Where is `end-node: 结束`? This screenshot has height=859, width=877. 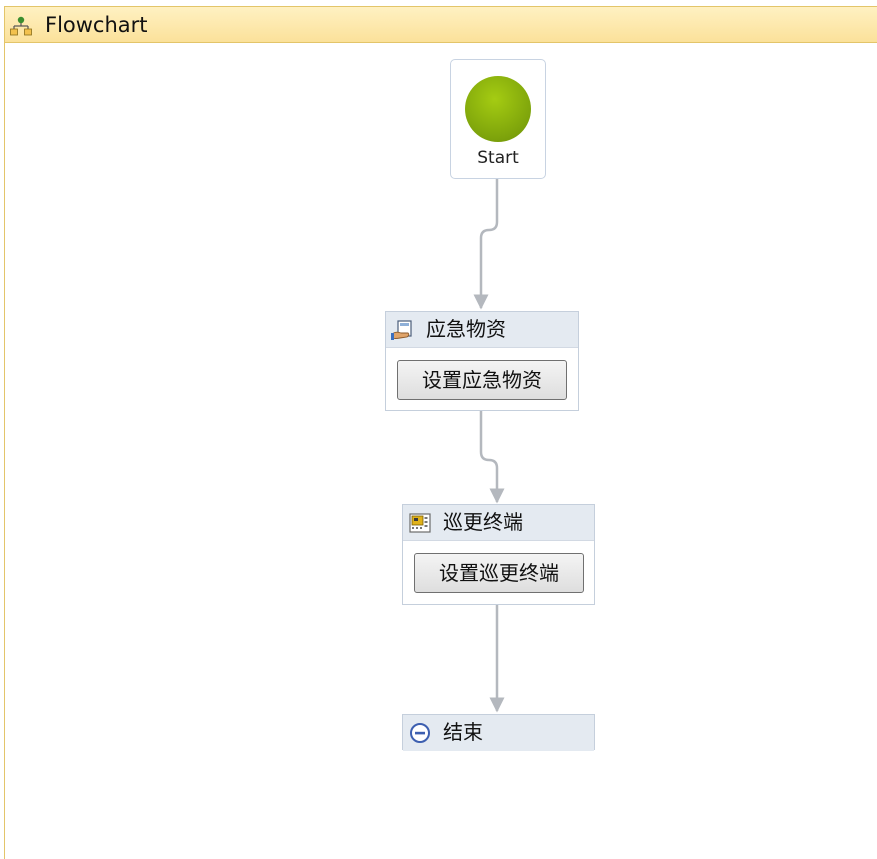
end-node: 结束 is located at coordinates (498, 732).